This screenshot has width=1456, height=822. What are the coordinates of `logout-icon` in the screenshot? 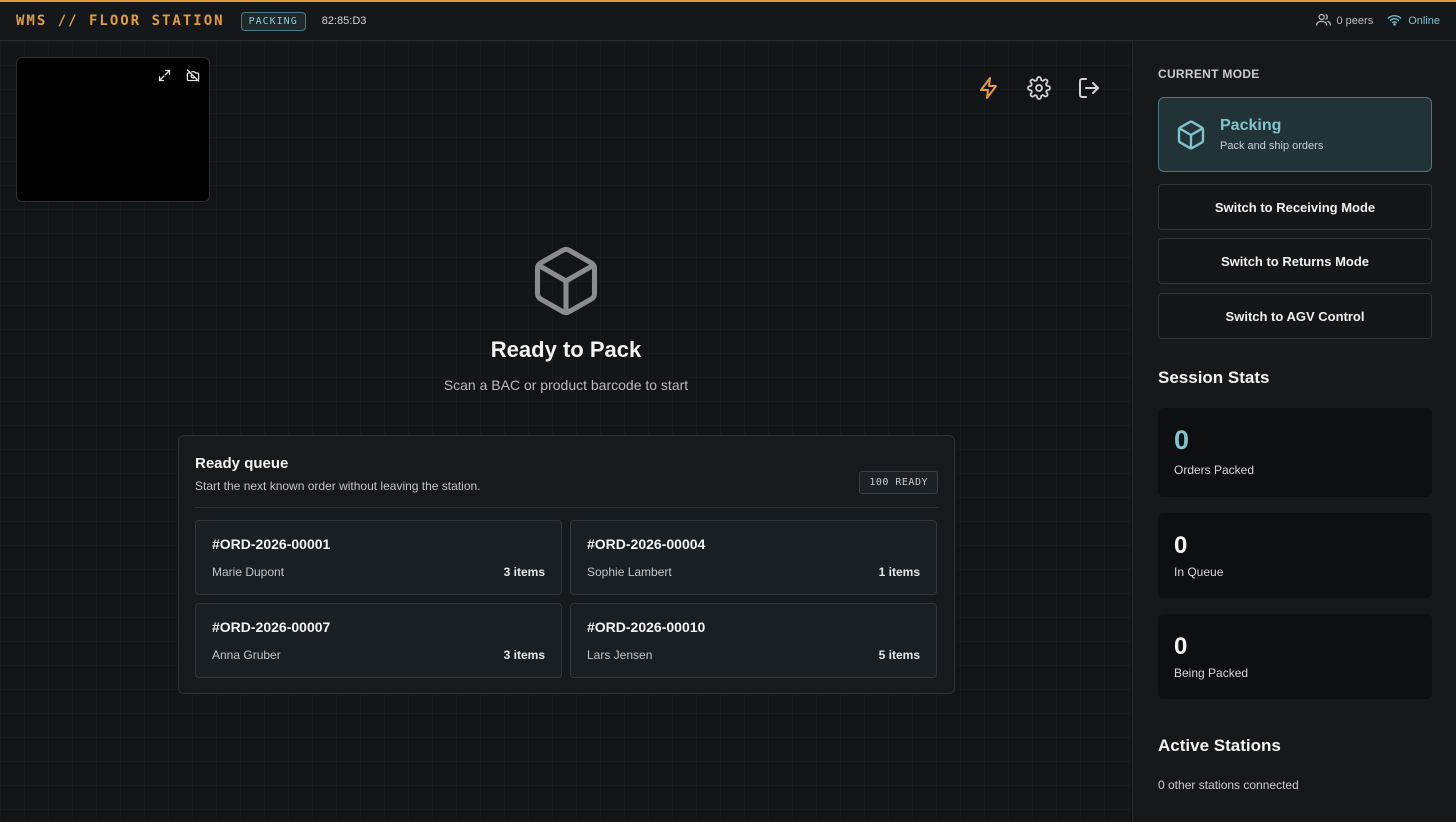 It's located at (1089, 88).